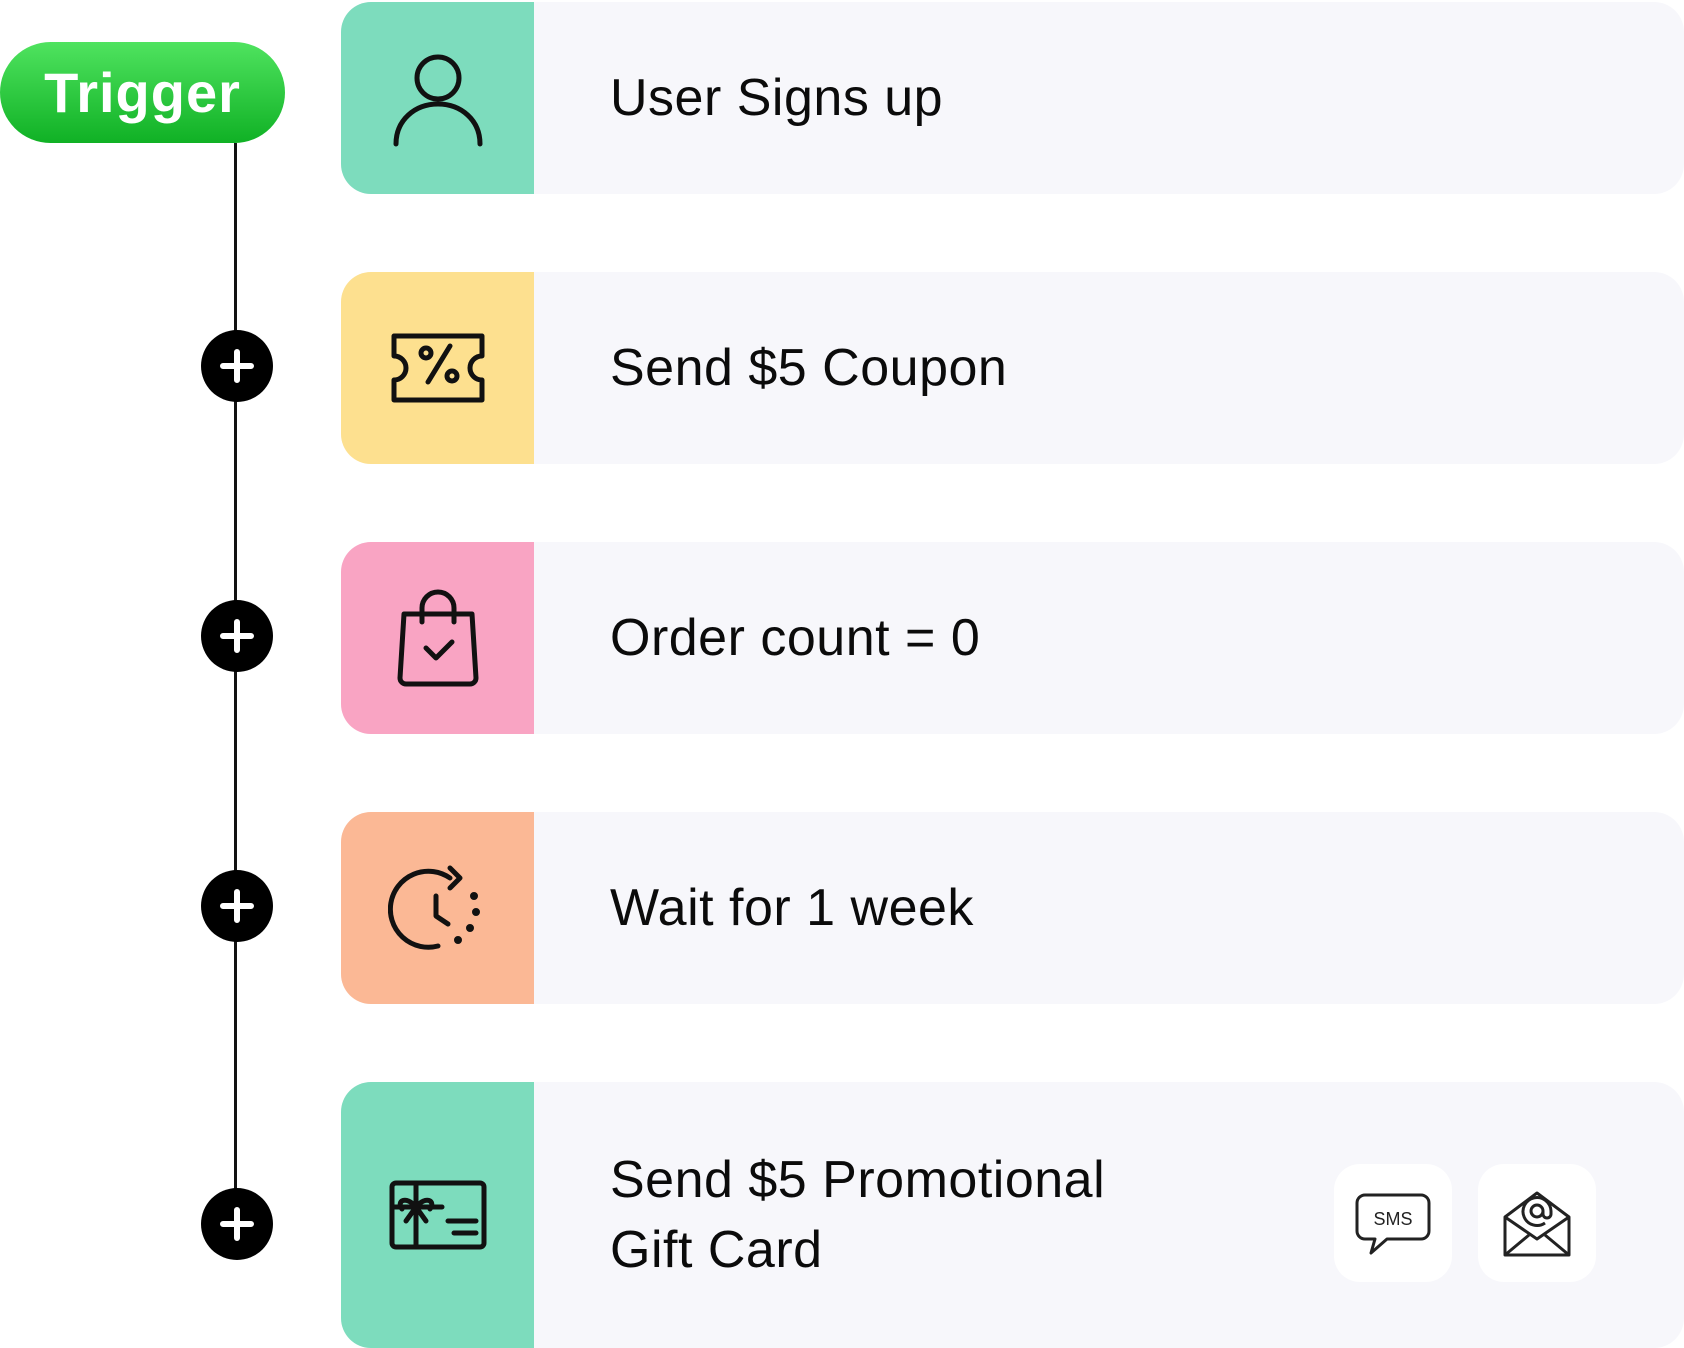 The height and width of the screenshot is (1348, 1684). Describe the element at coordinates (858, 1215) in the screenshot. I see `step-label: Send $5 Promotional Gift Card` at that location.